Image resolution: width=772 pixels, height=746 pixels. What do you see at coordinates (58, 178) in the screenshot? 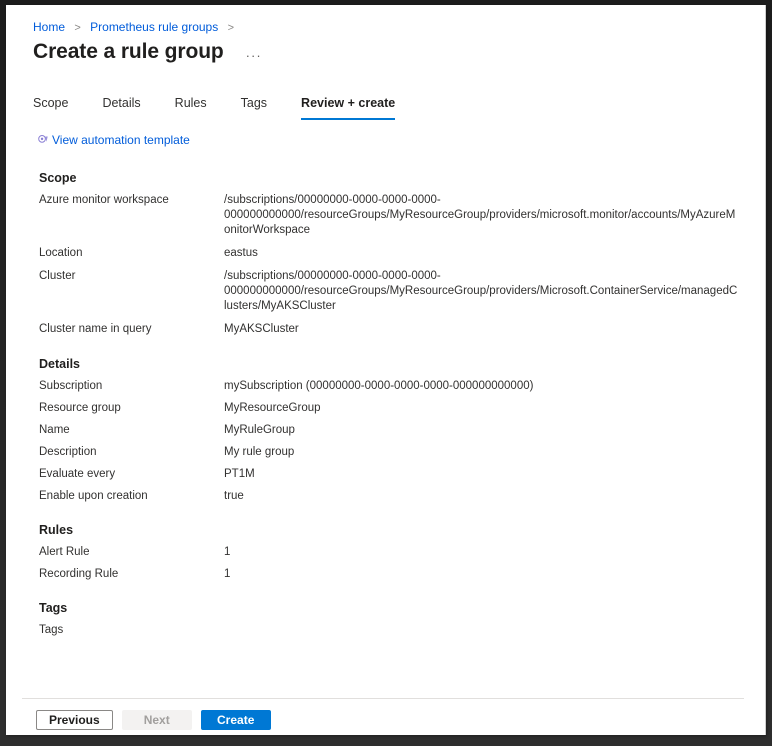
I see `section-title-scope: Scope` at bounding box center [58, 178].